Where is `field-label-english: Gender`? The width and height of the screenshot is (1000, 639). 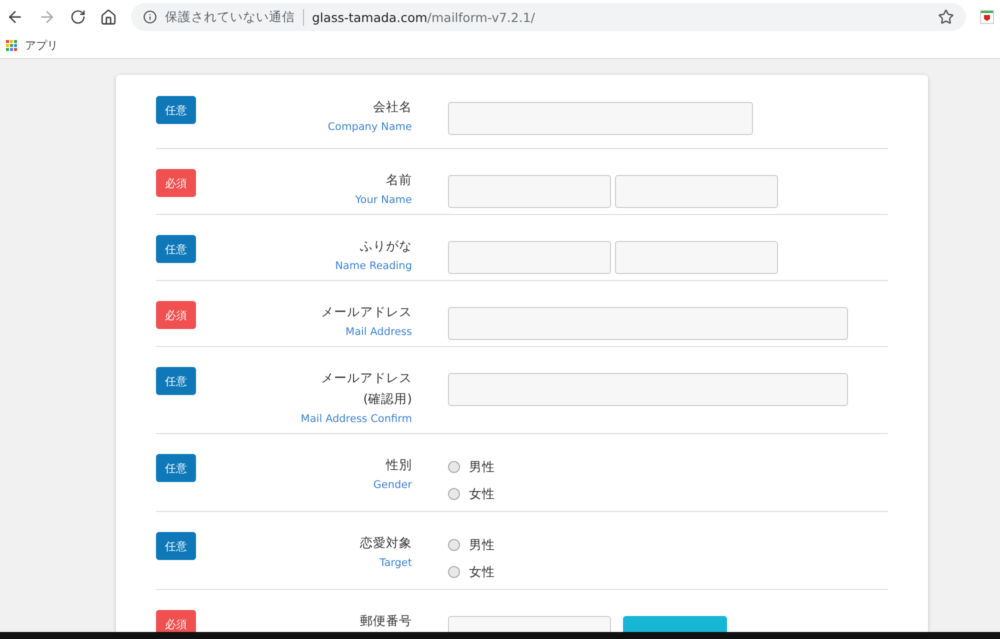 field-label-english: Gender is located at coordinates (392, 485).